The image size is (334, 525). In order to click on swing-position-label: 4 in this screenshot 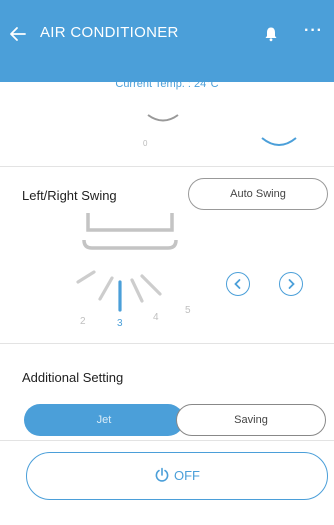, I will do `click(156, 317)`.